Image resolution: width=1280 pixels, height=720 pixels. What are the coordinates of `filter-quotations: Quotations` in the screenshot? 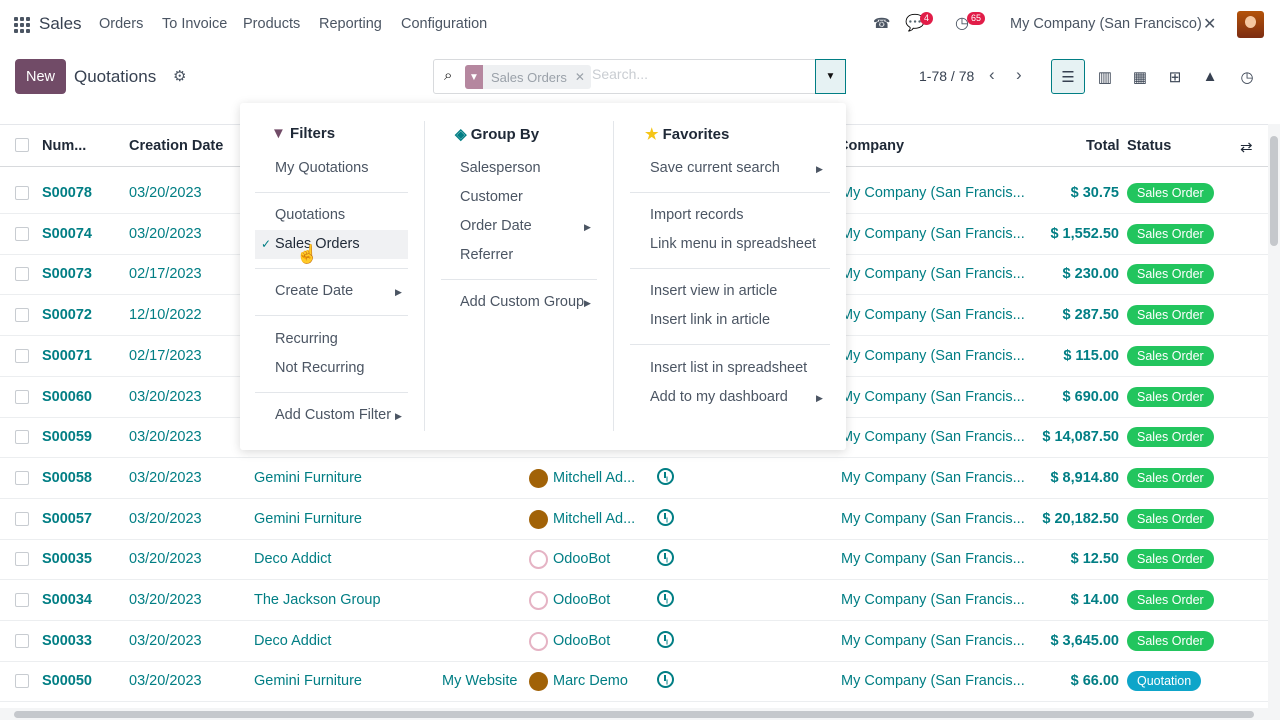 It's located at (310, 215).